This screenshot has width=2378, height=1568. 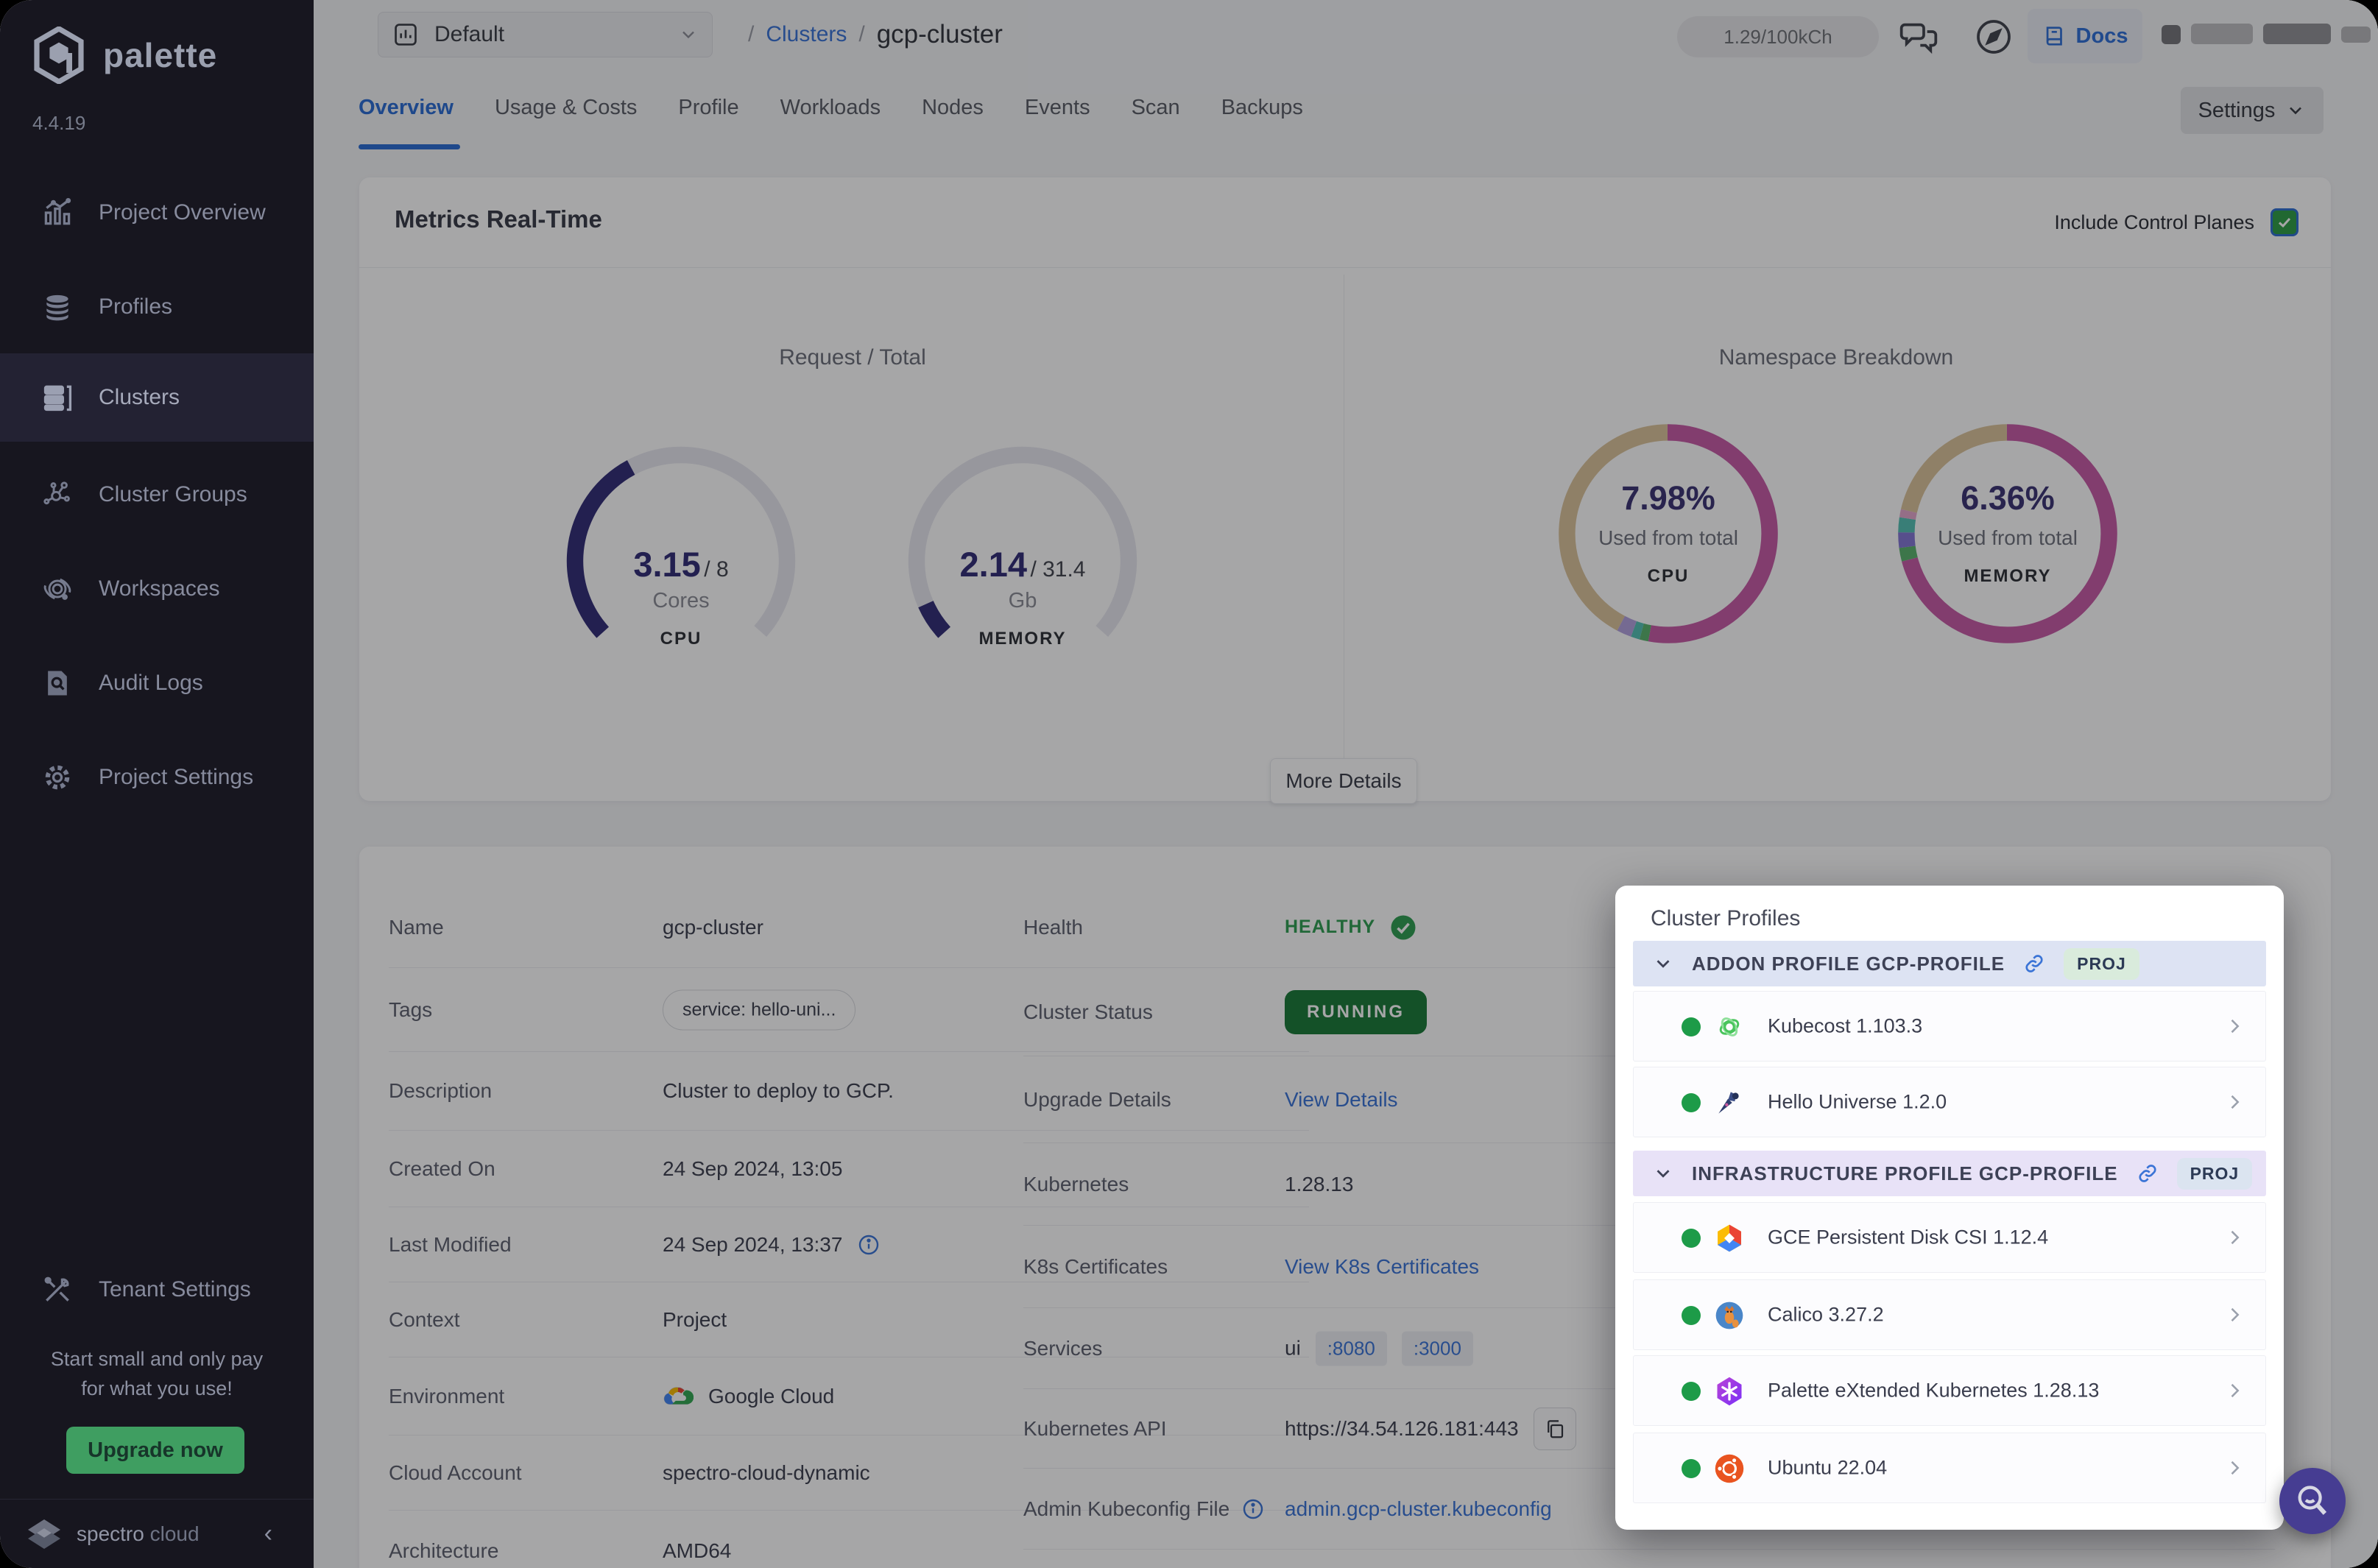 What do you see at coordinates (1729, 1238) in the screenshot?
I see `gce-persistent-disk-icon` at bounding box center [1729, 1238].